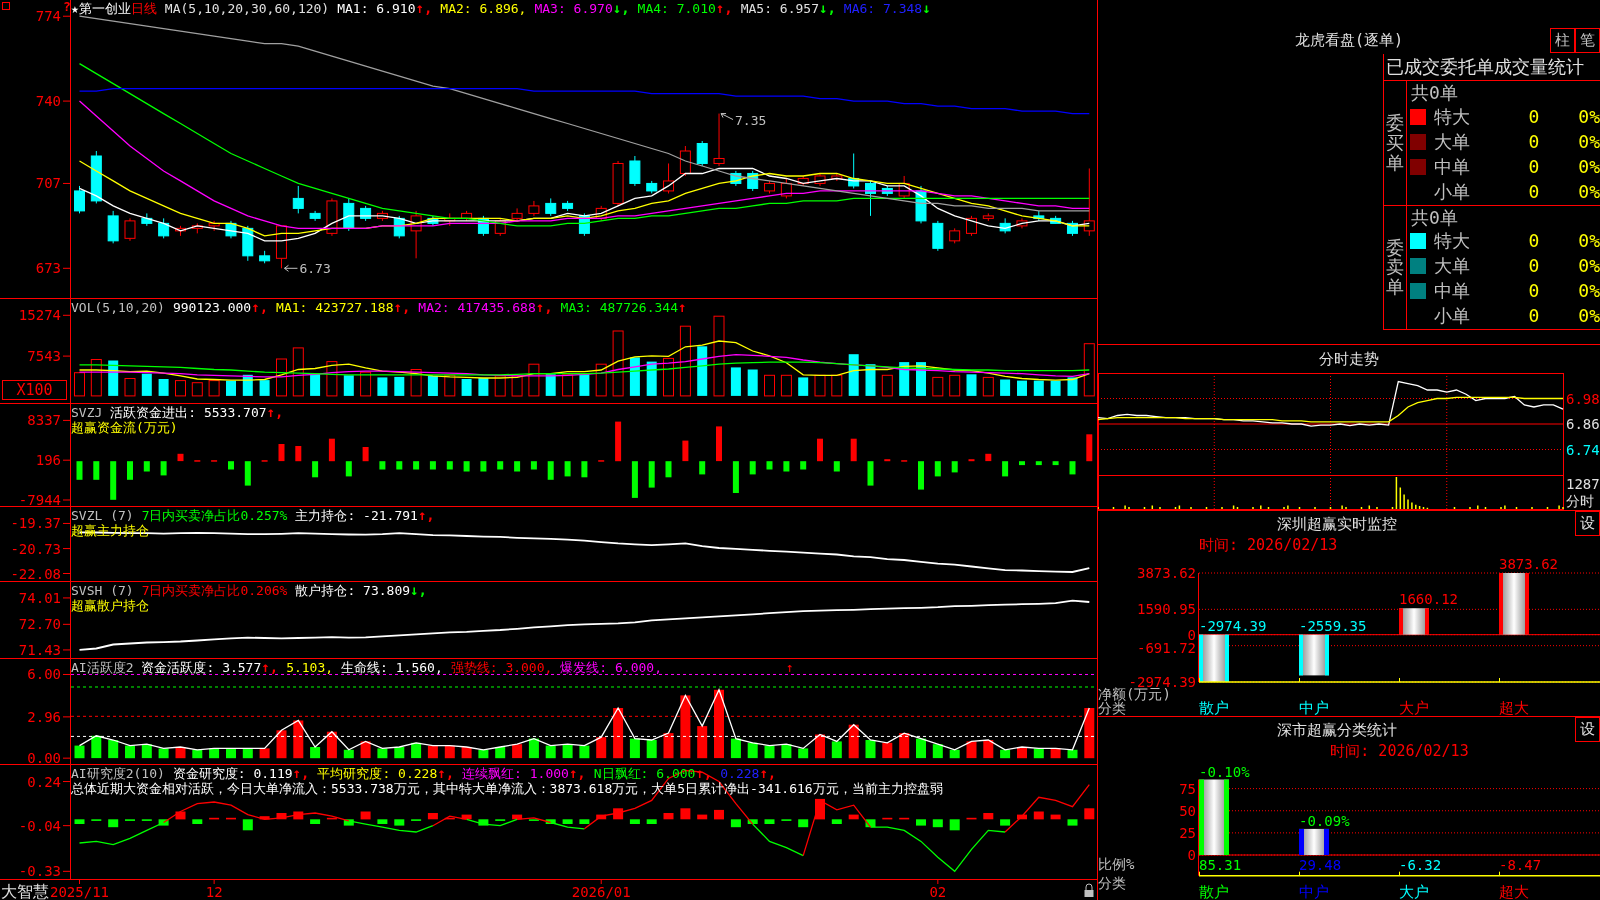 This screenshot has height=900, width=1600. Describe the element at coordinates (35, 523) in the screenshot. I see `axis-label: -19.37` at that location.